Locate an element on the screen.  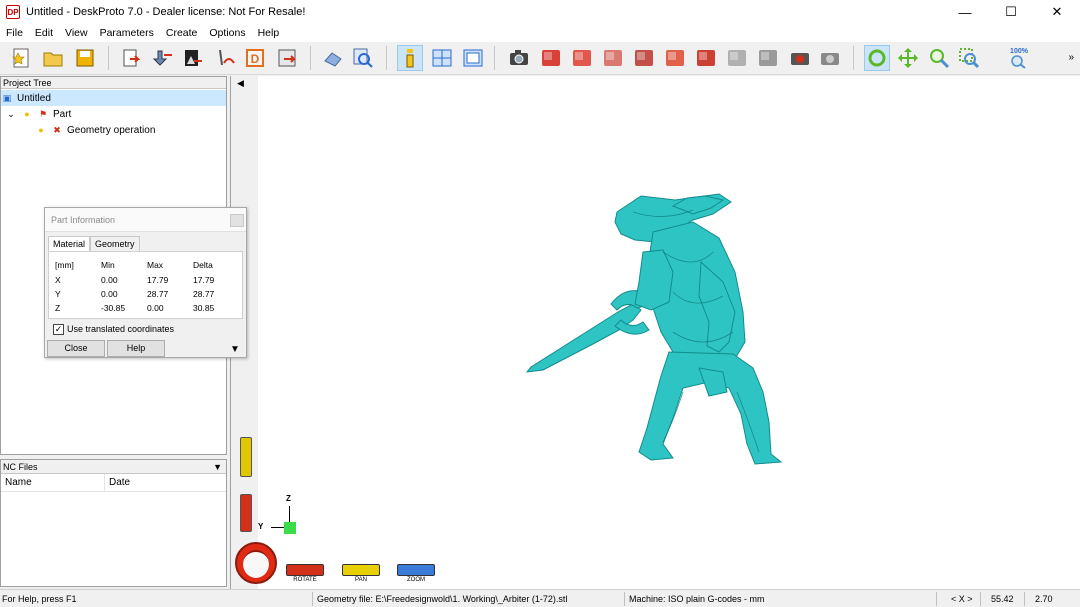
inspect-zoom-icon is located at coordinates (363, 58).